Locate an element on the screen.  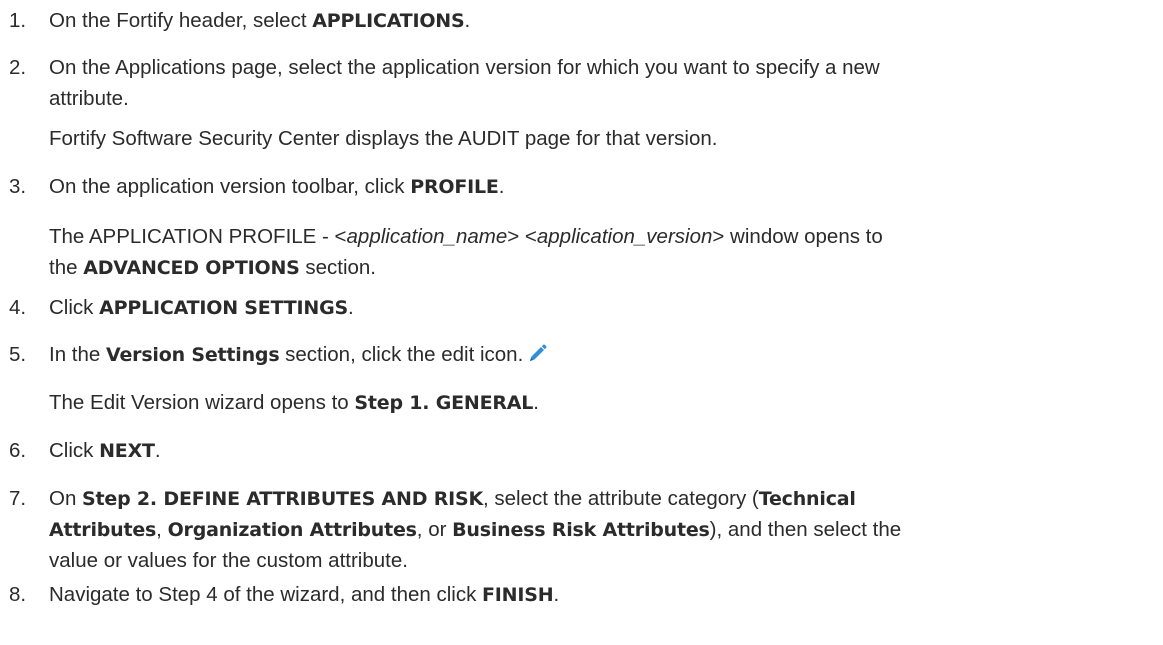
bold-term: Step 1. GENERAL is located at coordinates (443, 403).